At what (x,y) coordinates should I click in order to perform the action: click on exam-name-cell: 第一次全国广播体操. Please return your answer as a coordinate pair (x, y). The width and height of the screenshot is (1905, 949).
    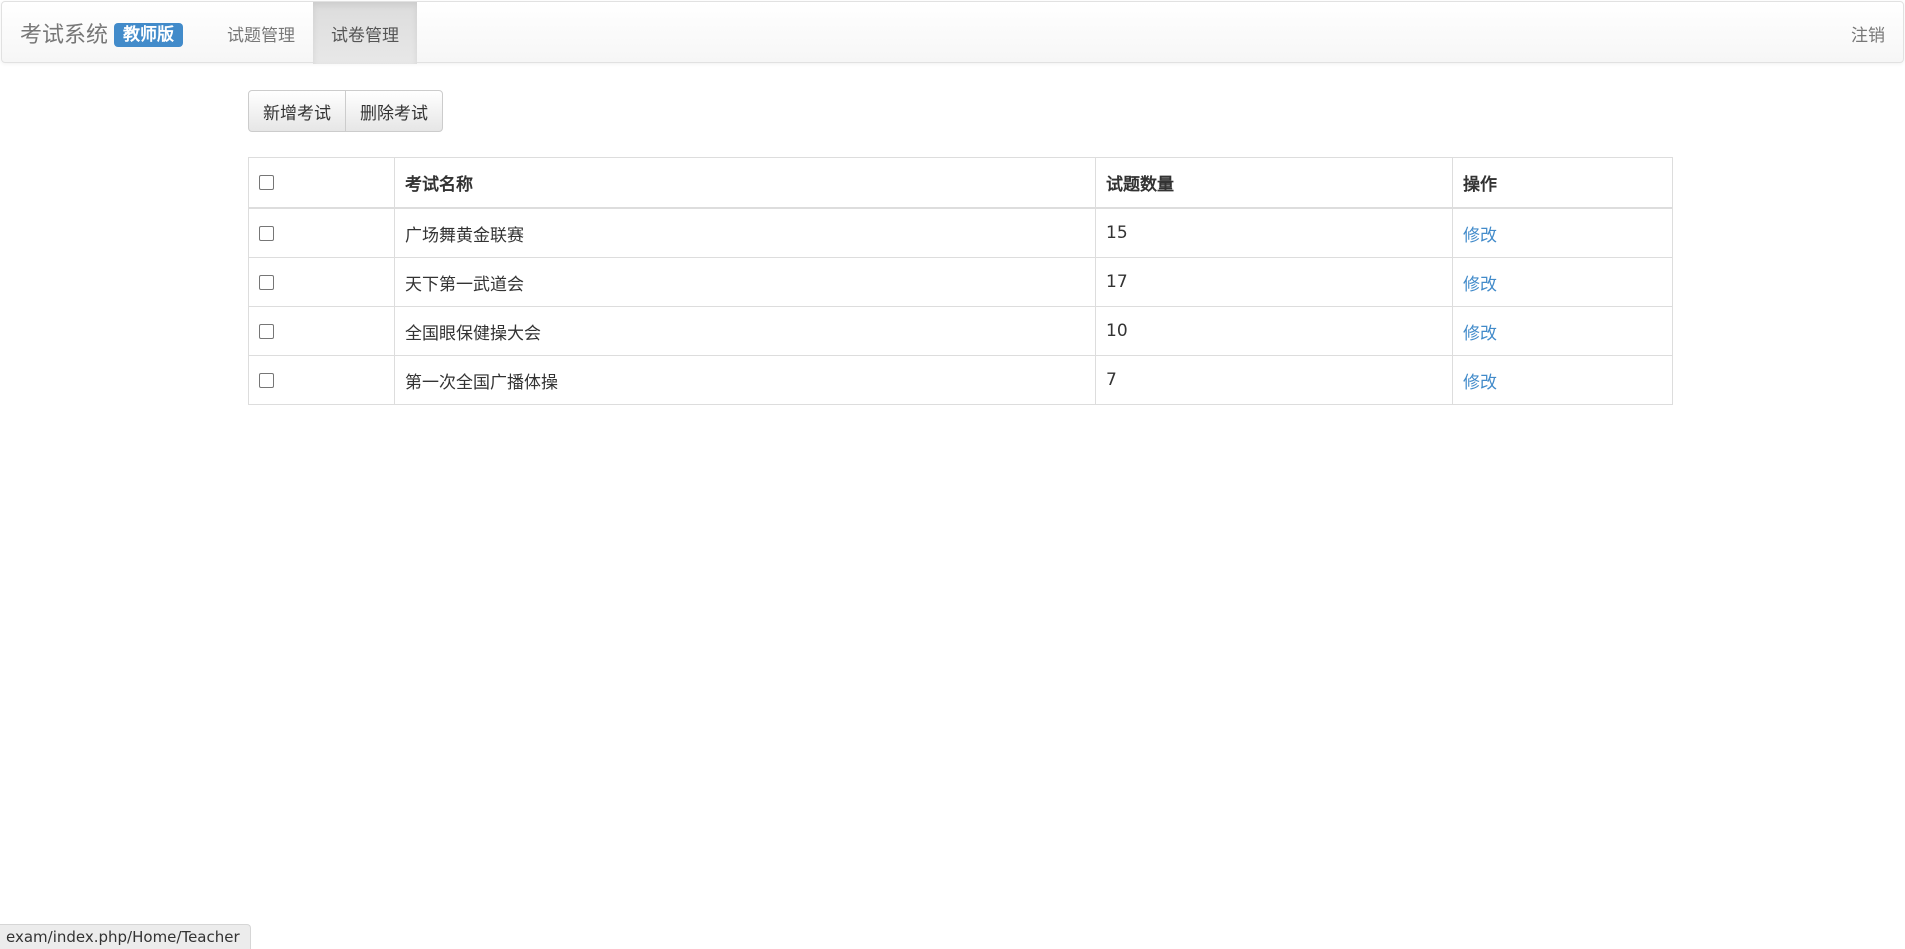
    Looking at the image, I should click on (745, 380).